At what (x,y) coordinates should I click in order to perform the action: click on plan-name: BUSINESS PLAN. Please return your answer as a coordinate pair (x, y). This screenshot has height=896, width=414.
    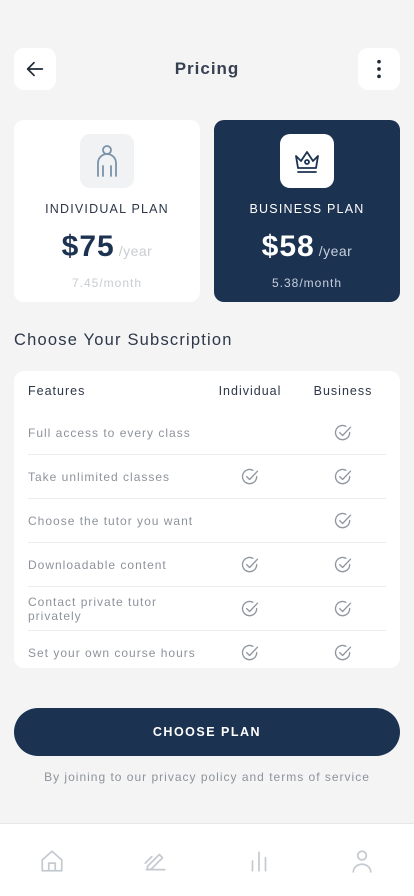
    Looking at the image, I should click on (307, 209).